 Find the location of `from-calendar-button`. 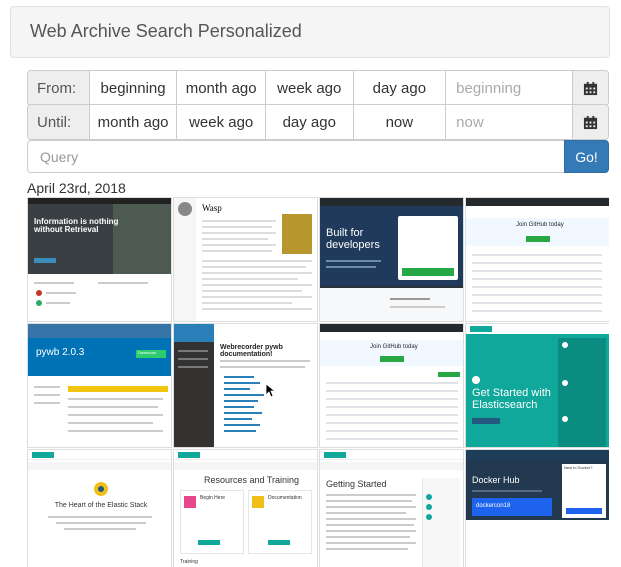

from-calendar-button is located at coordinates (590, 88).